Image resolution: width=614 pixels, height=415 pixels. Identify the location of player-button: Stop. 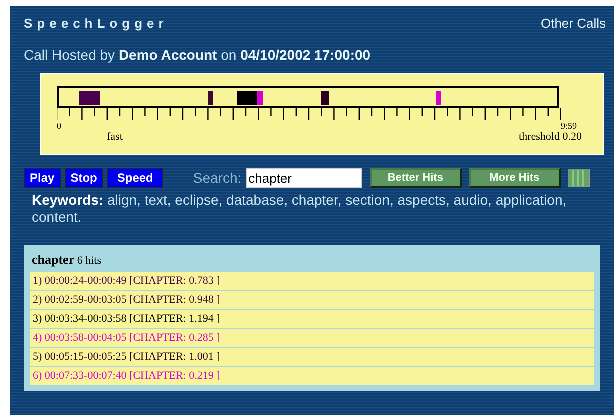
(84, 178).